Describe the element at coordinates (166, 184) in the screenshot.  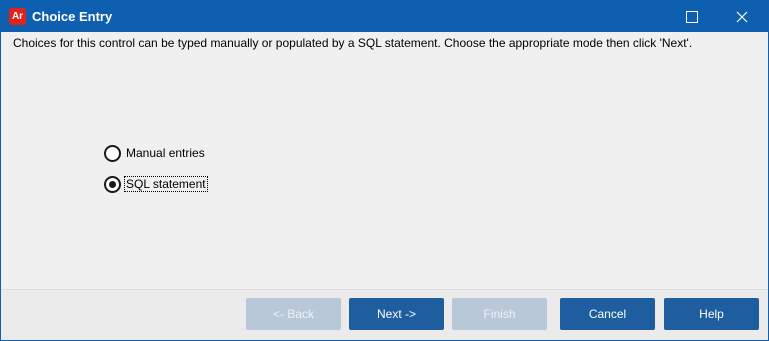
I see `sql-statement-label: SQL statement` at that location.